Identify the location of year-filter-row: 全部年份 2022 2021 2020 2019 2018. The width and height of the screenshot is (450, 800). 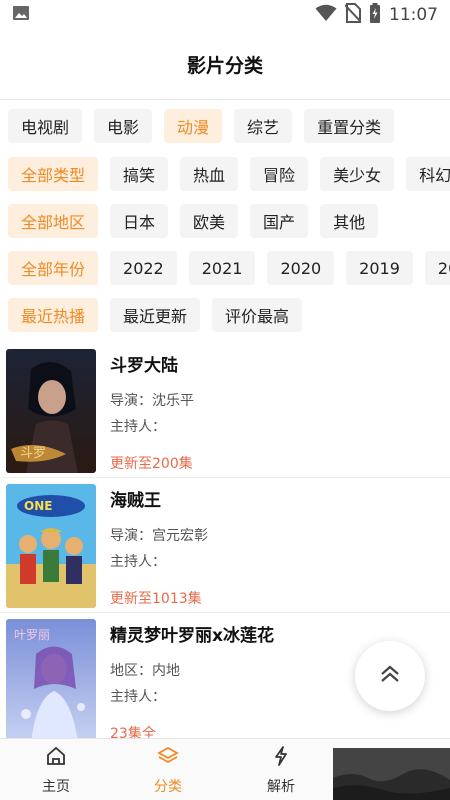
(229, 268).